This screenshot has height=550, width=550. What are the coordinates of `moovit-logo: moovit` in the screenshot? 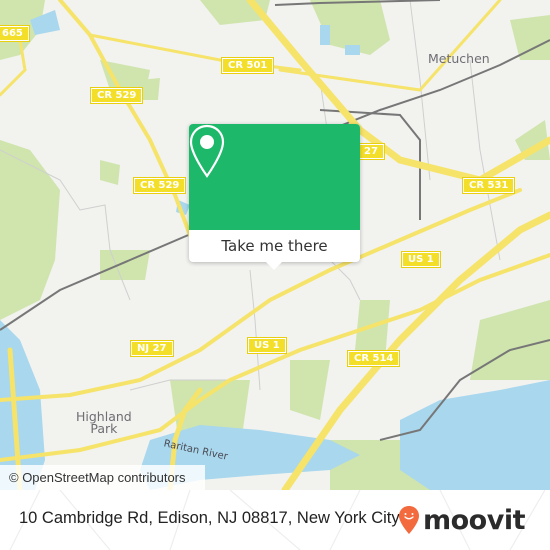 It's located at (462, 520).